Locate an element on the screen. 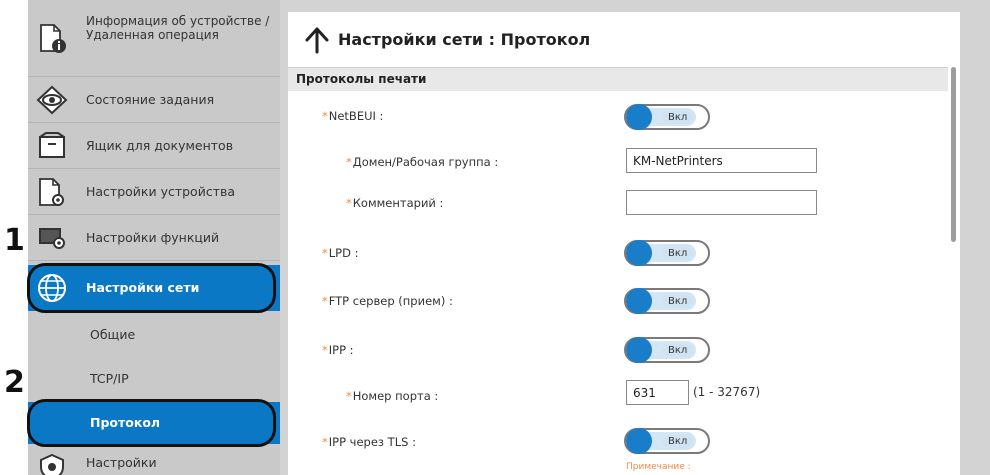 The height and width of the screenshot is (475, 990). ipp-toggle: Вкл is located at coordinates (667, 350).